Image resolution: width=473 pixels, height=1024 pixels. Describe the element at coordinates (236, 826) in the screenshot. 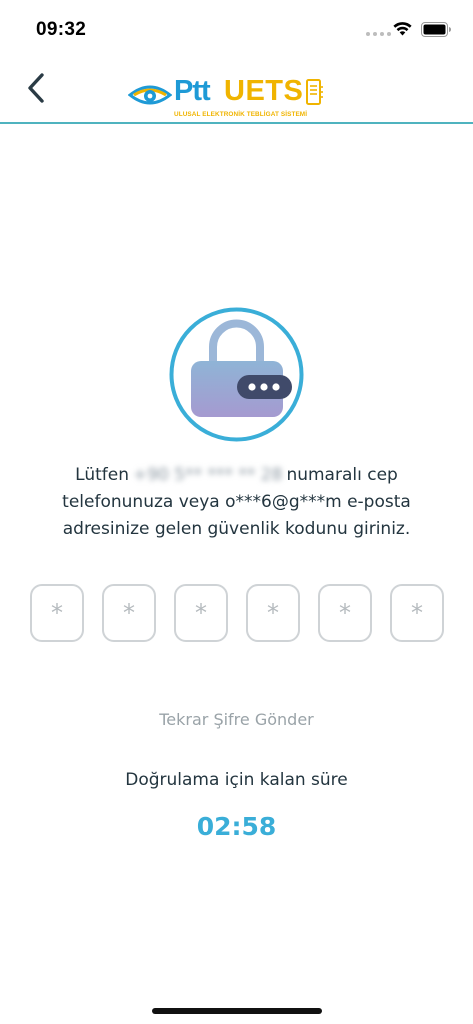

I see `countdown-timer: 02:58` at that location.